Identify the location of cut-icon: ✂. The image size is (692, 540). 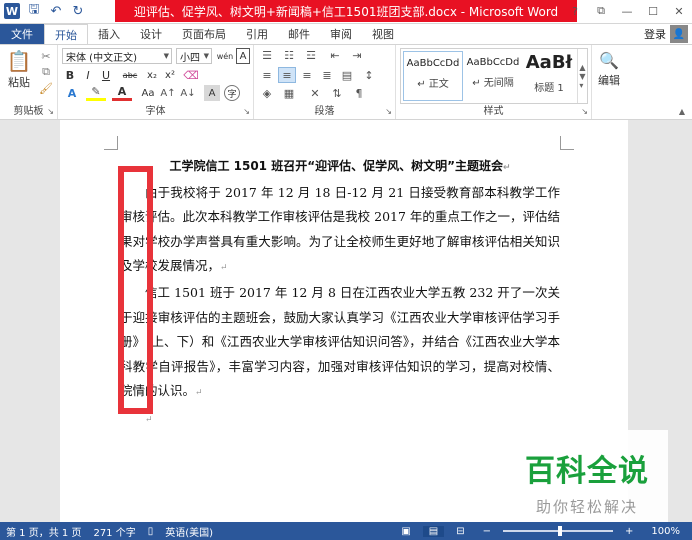
(46, 56).